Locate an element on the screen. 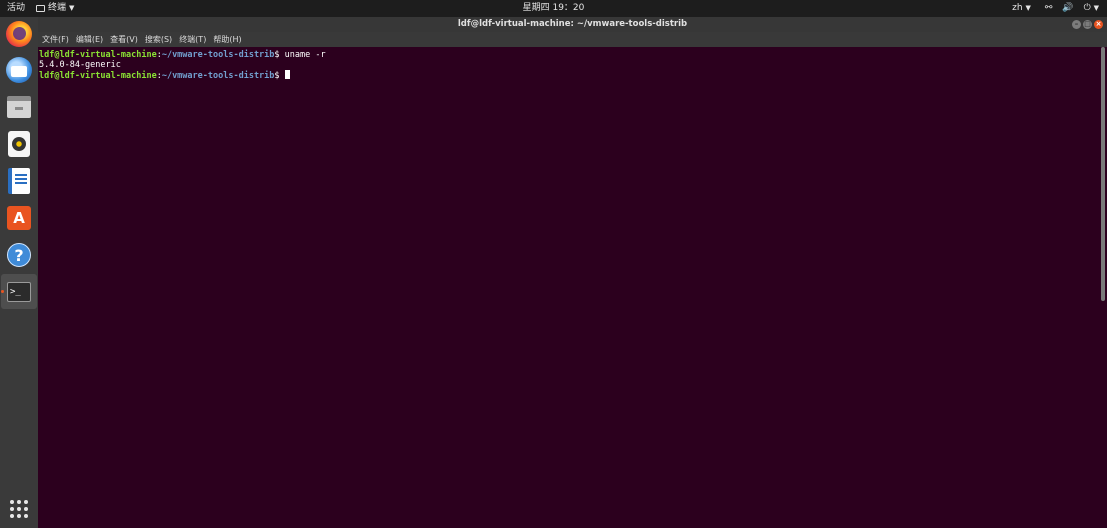 The height and width of the screenshot is (528, 1107). power-menu: ⏻ ▼ is located at coordinates (1091, 8).